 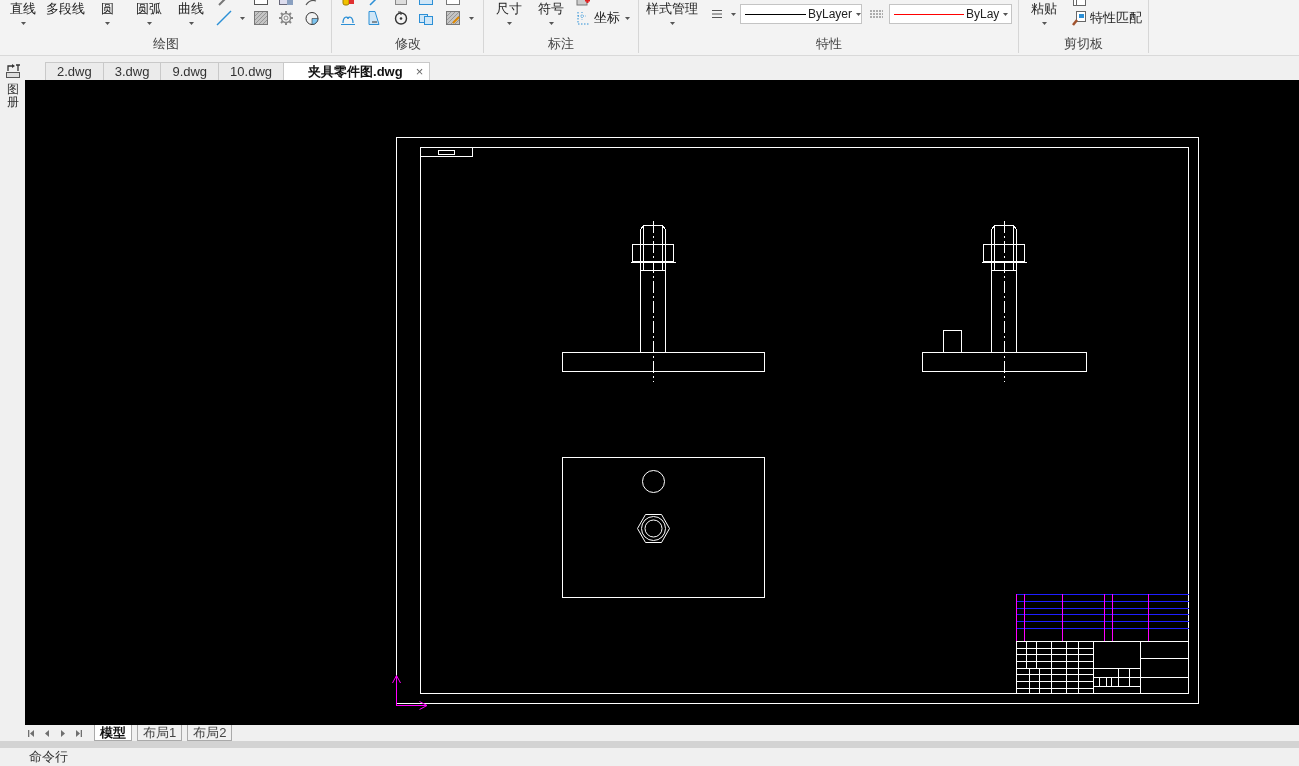 I want to click on rotate-icon, so click(x=401, y=18).